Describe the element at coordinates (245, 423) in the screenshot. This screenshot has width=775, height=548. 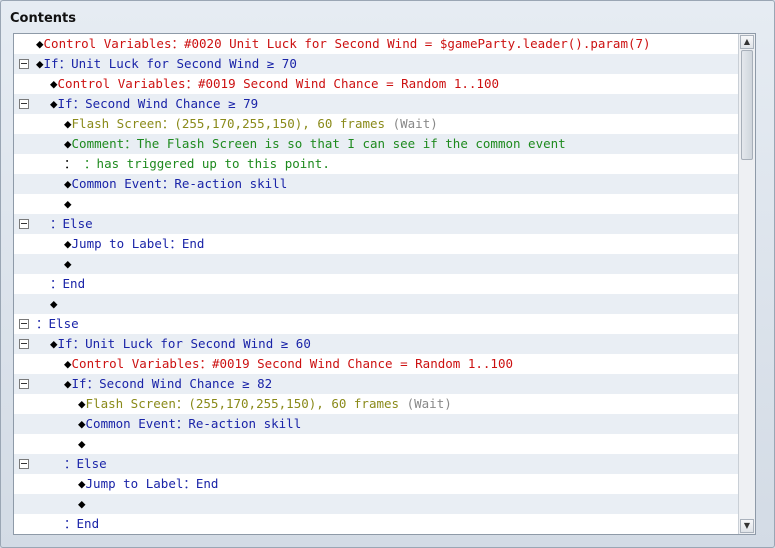
I see `command-segment: Re-action skill` at that location.